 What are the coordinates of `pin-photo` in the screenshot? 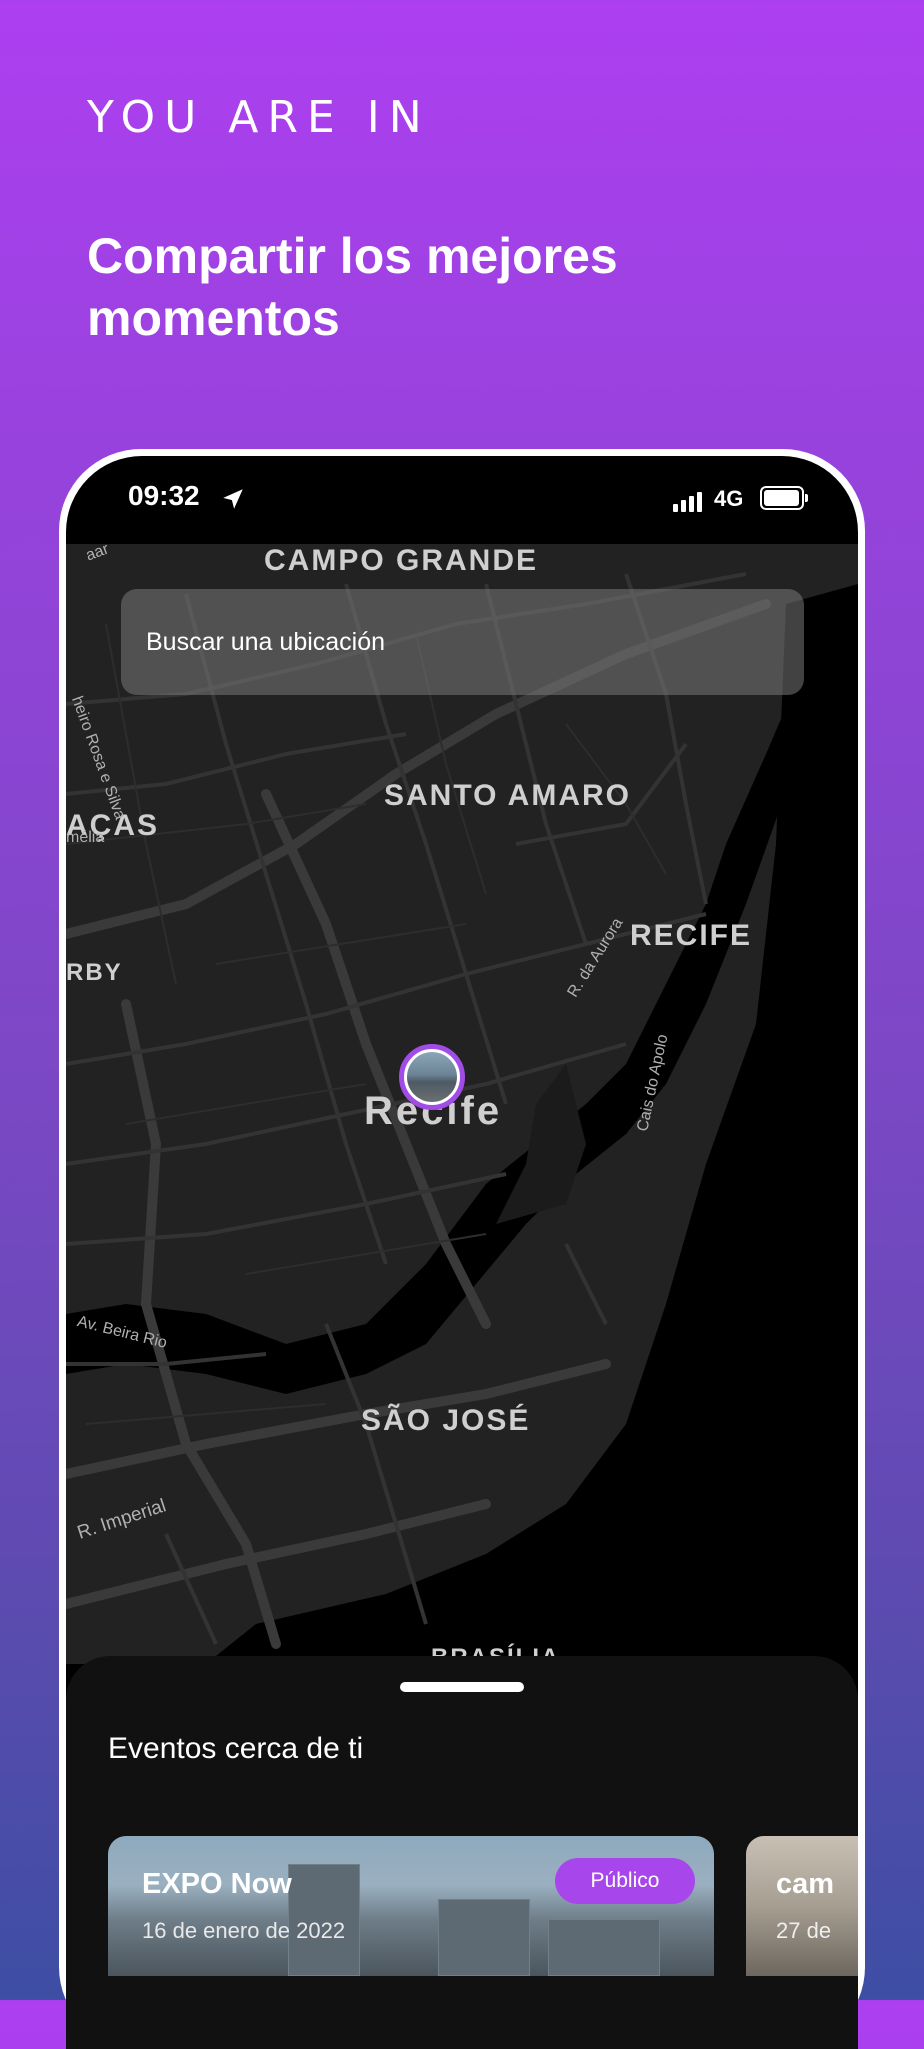 It's located at (432, 1077).